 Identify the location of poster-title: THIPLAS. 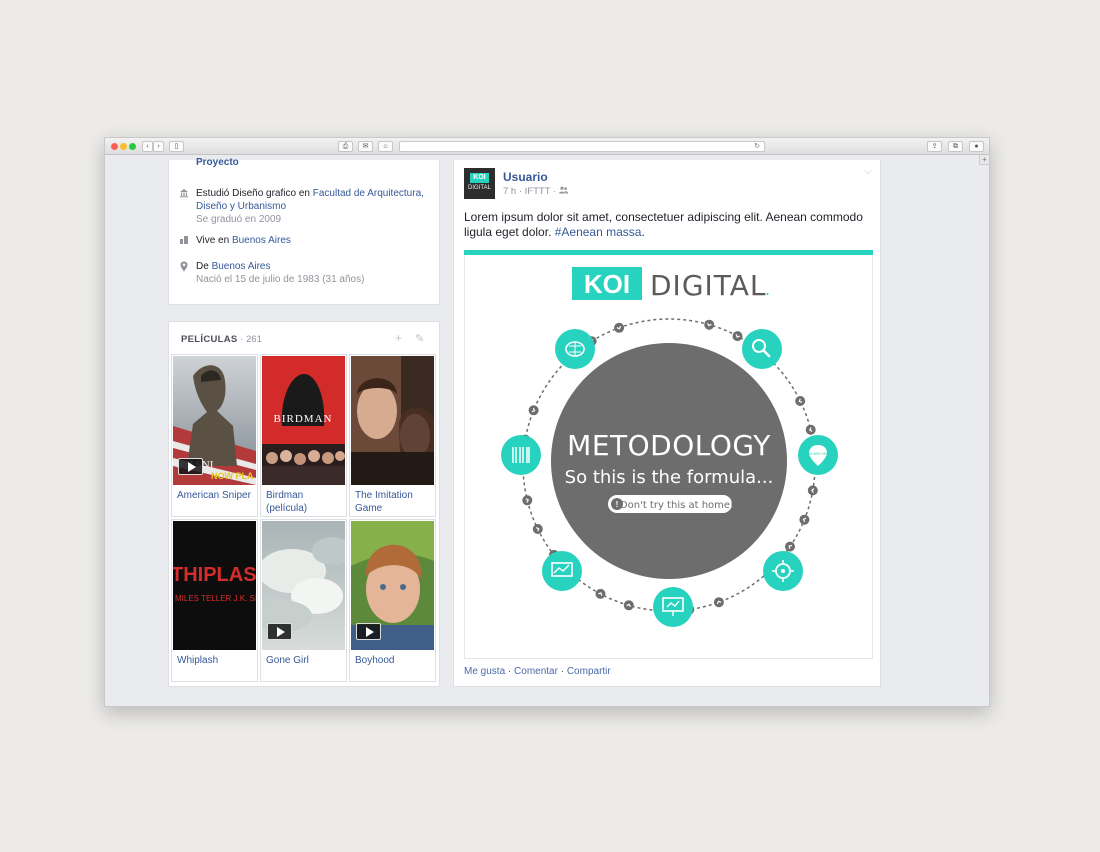
(214, 575).